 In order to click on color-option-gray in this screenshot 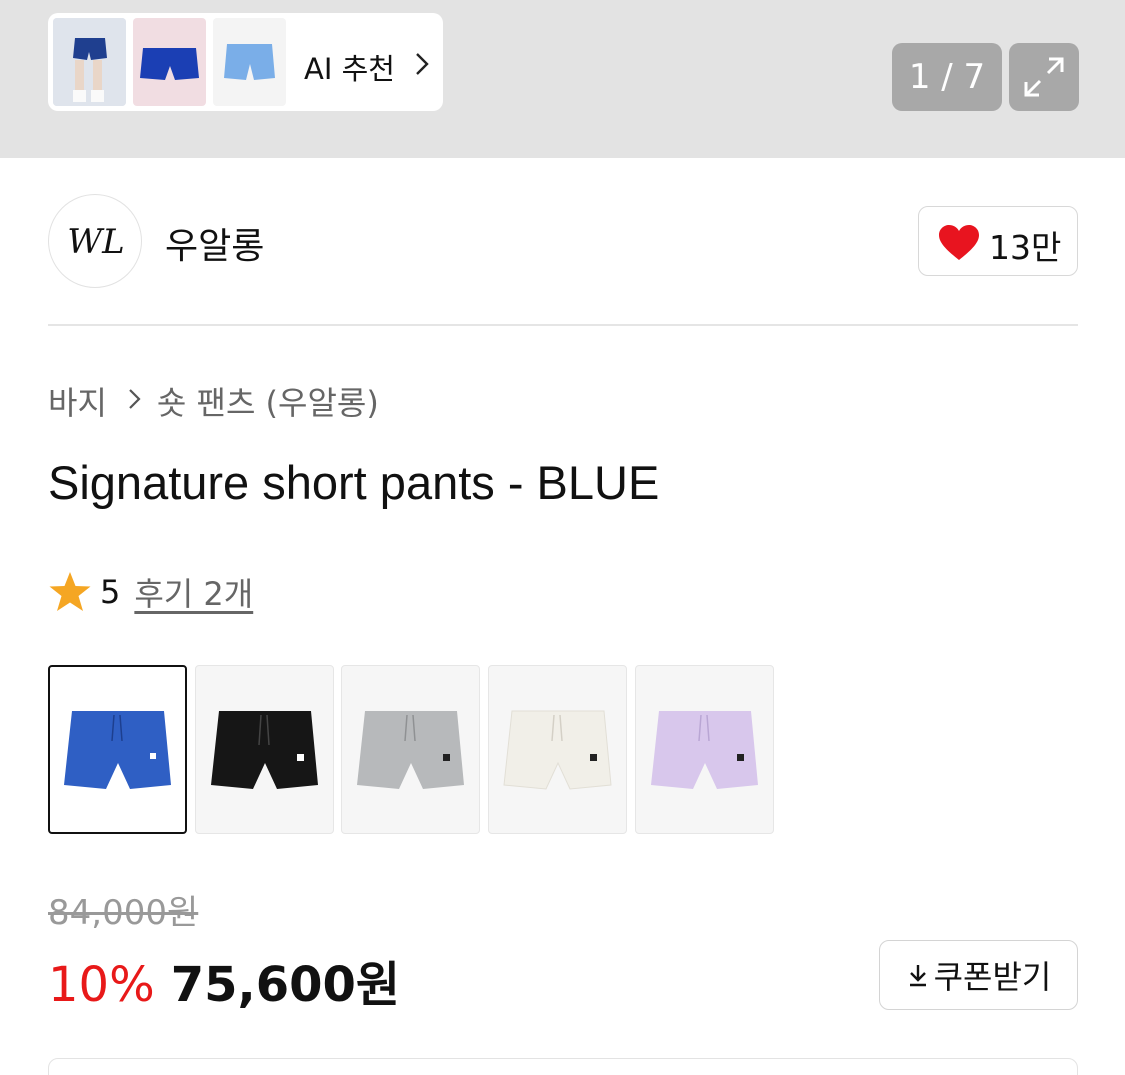, I will do `click(410, 749)`.